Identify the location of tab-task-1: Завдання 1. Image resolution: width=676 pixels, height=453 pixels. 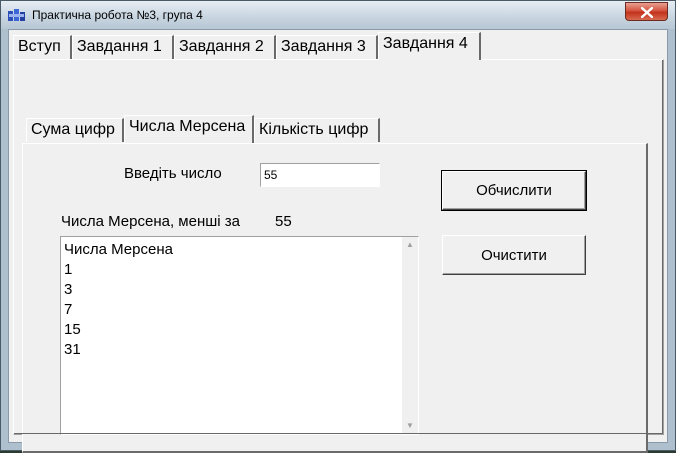
(123, 47).